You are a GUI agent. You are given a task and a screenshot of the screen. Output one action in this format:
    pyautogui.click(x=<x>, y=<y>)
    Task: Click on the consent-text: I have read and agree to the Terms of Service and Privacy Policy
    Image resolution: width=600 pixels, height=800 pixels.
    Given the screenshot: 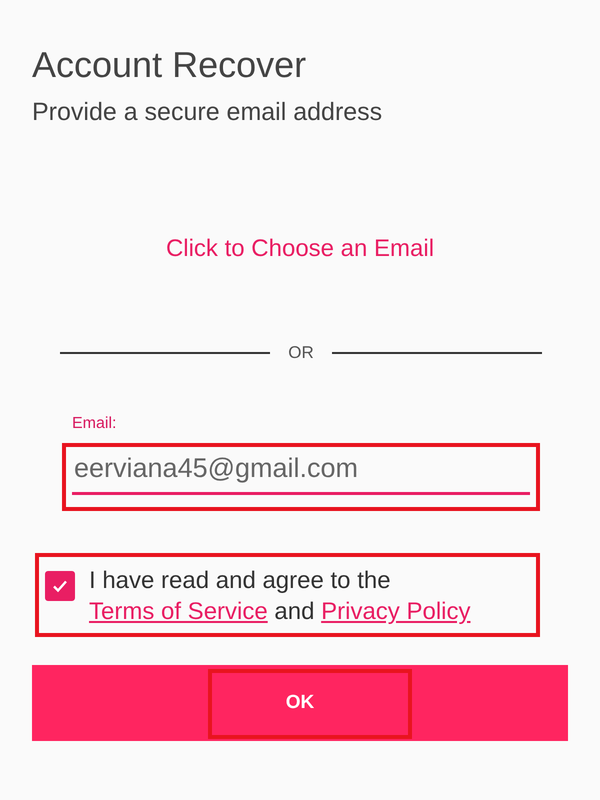 What is the action you would take?
    pyautogui.click(x=280, y=596)
    